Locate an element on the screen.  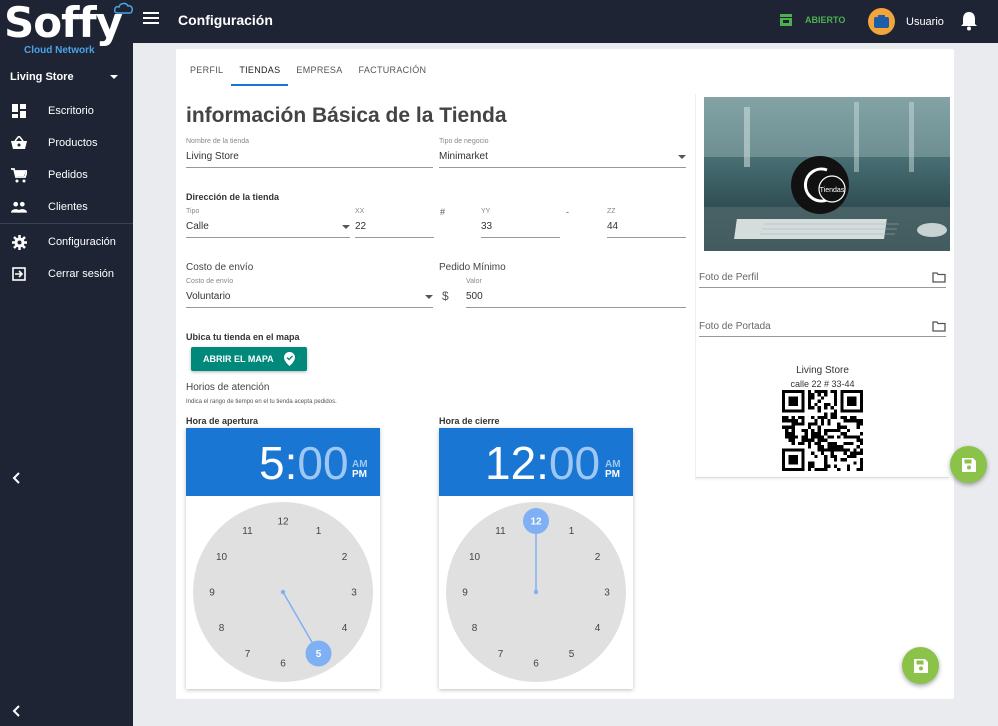
page-title: Configuración is located at coordinates (225, 20).